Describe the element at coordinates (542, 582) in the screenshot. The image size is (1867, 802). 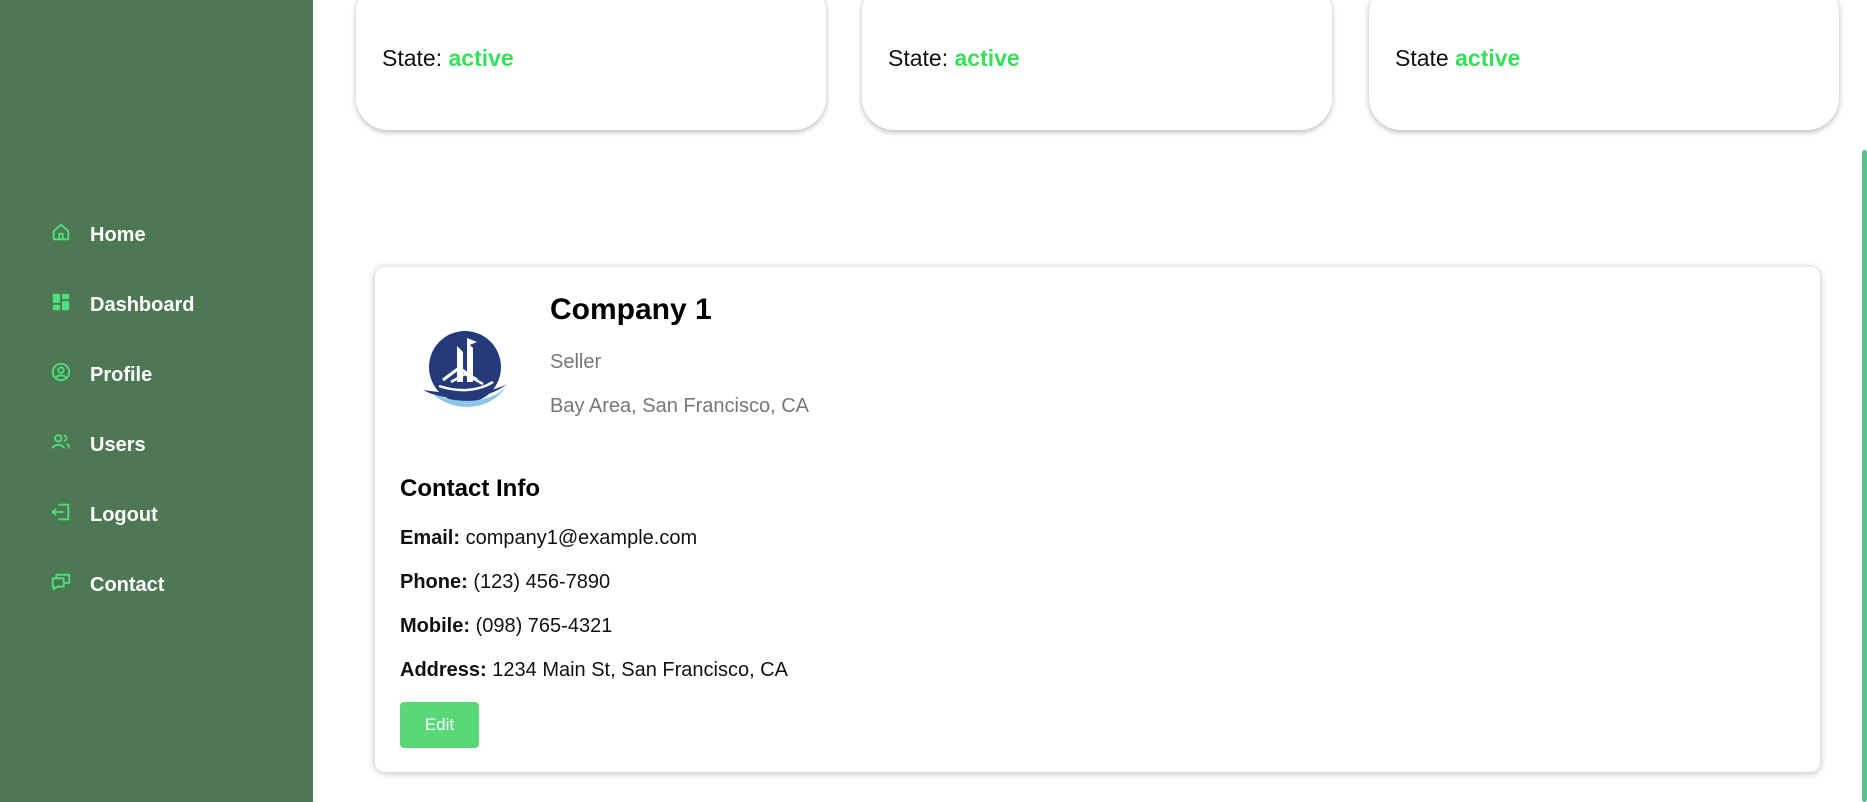
I see `phone-value: (123) 456-7890` at that location.